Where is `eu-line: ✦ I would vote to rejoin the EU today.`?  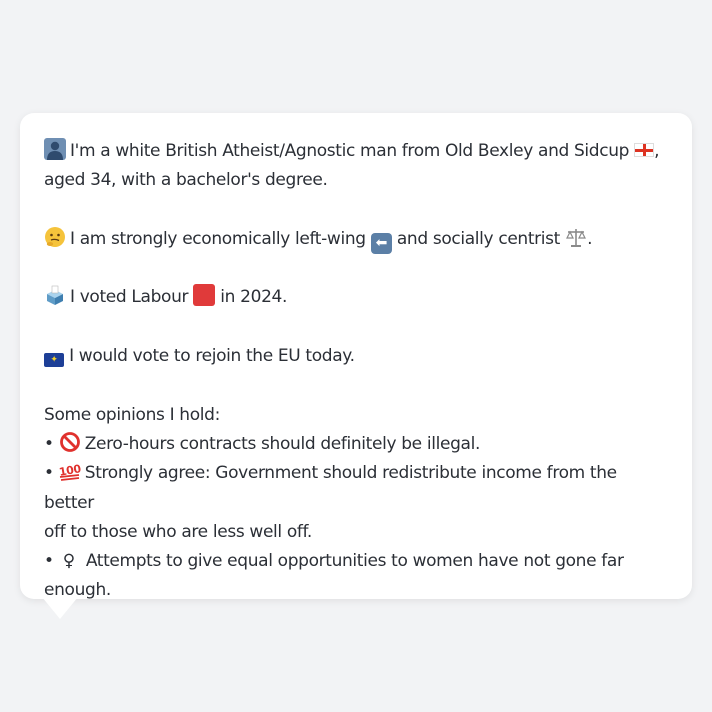 eu-line: ✦ I would vote to rejoin the EU today. is located at coordinates (356, 356).